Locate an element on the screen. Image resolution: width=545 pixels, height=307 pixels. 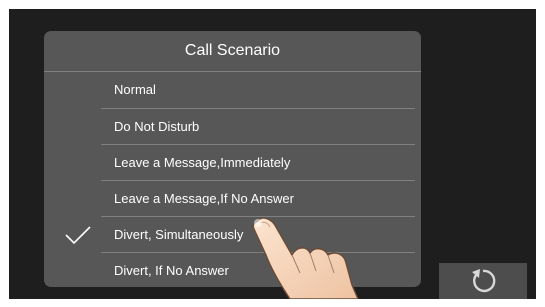
option-label: Divert, If No Answer is located at coordinates (171, 270).